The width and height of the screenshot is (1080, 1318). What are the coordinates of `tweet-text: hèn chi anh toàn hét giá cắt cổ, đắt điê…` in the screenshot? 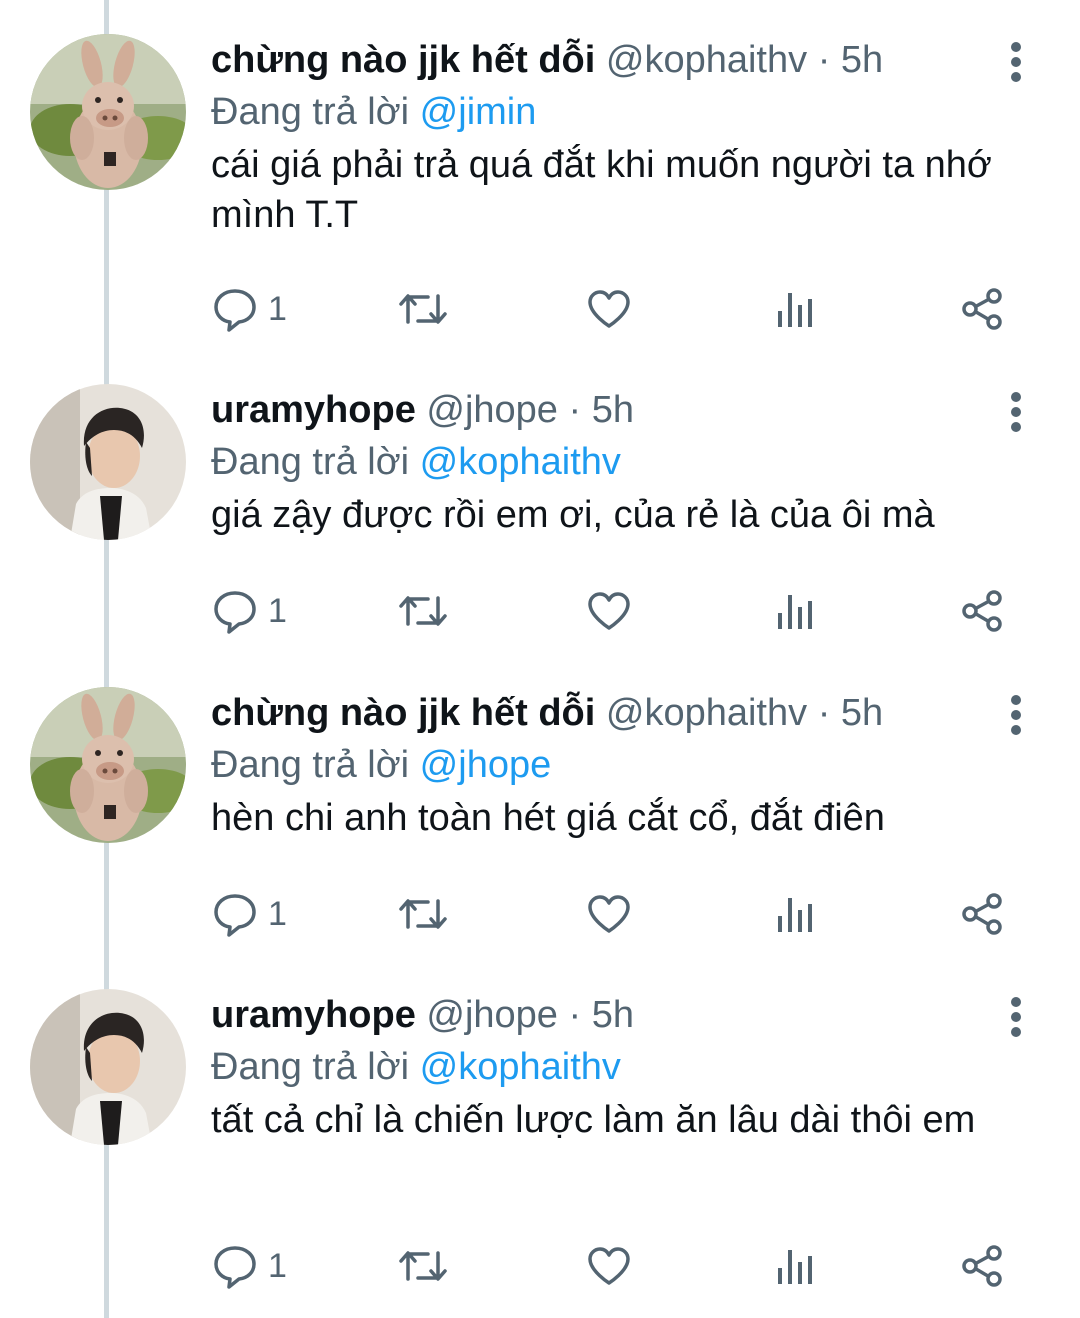 It's located at (548, 818).